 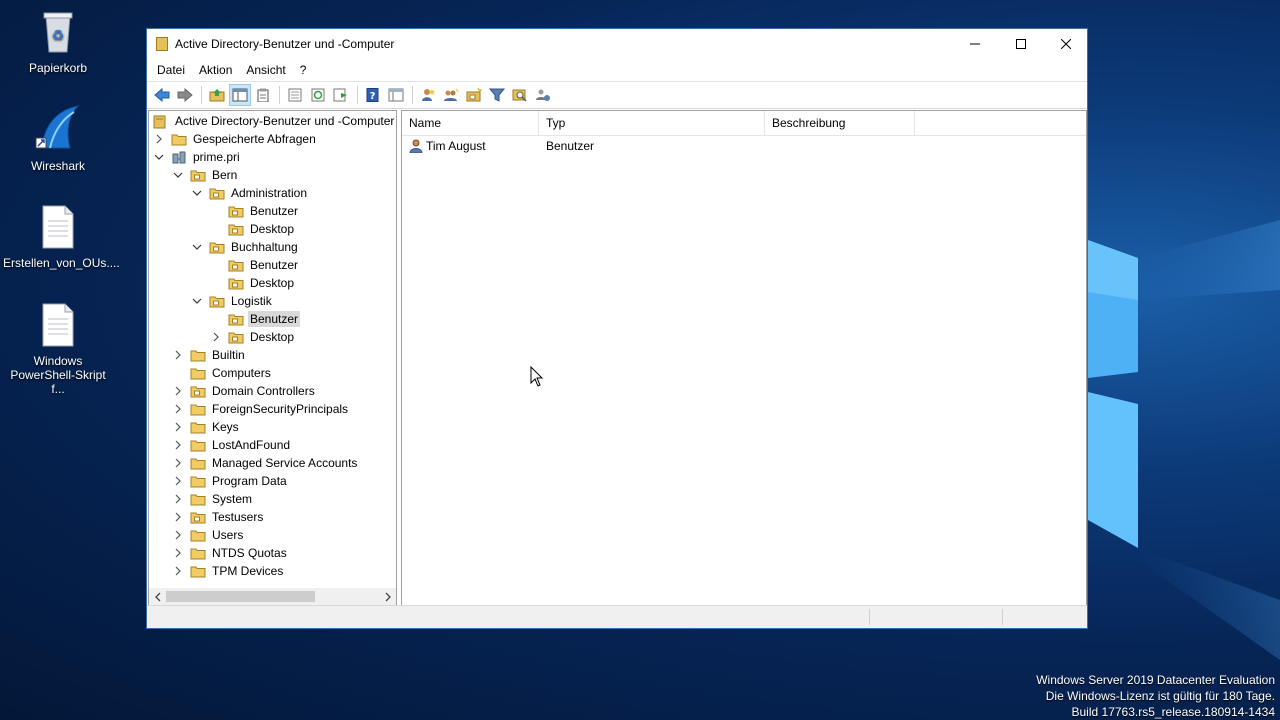 What do you see at coordinates (228, 571) in the screenshot?
I see `tree-item: TPM Devices` at bounding box center [228, 571].